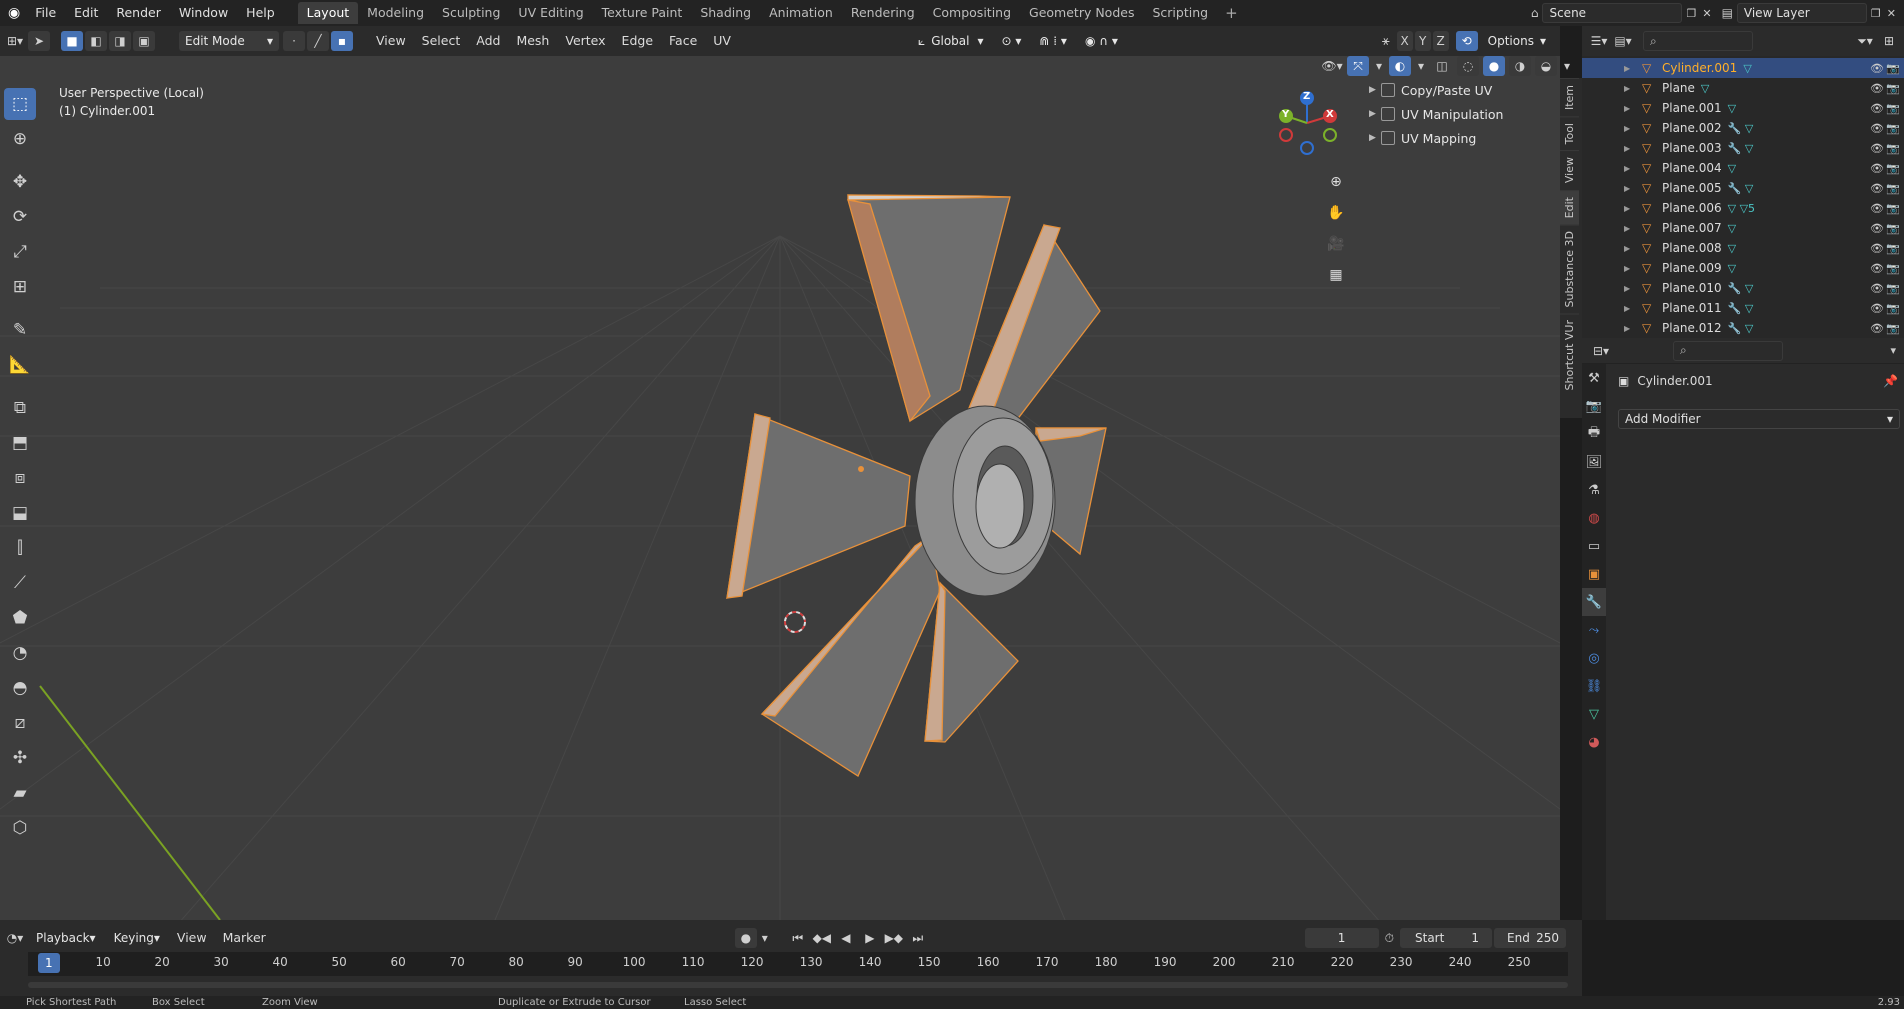 The width and height of the screenshot is (1904, 1009). I want to click on jump-end-icon: ⏭, so click(918, 938).